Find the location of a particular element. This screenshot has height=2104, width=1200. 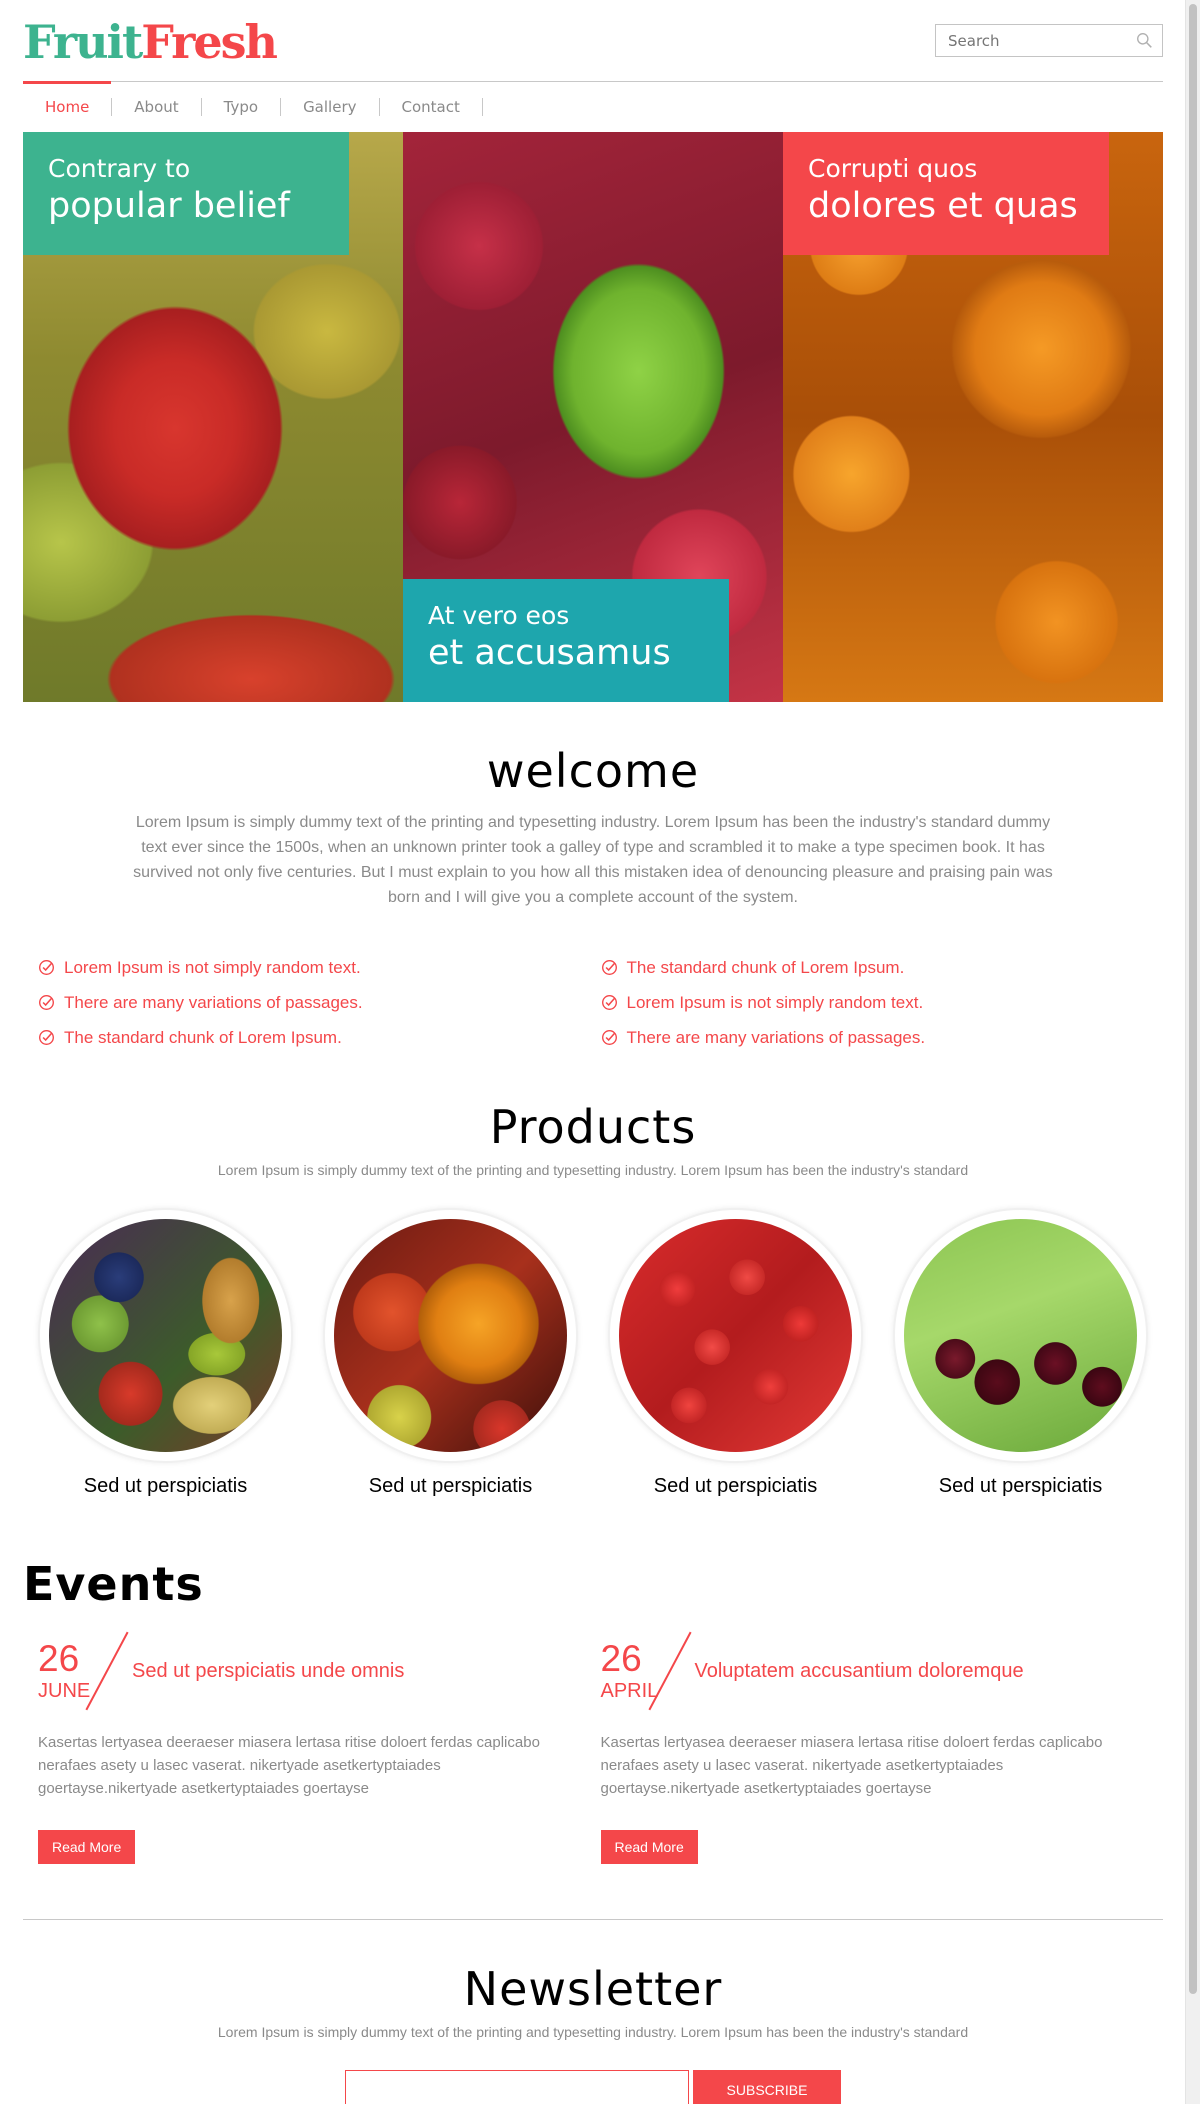

nav-item-contact: Contact is located at coordinates (431, 107).